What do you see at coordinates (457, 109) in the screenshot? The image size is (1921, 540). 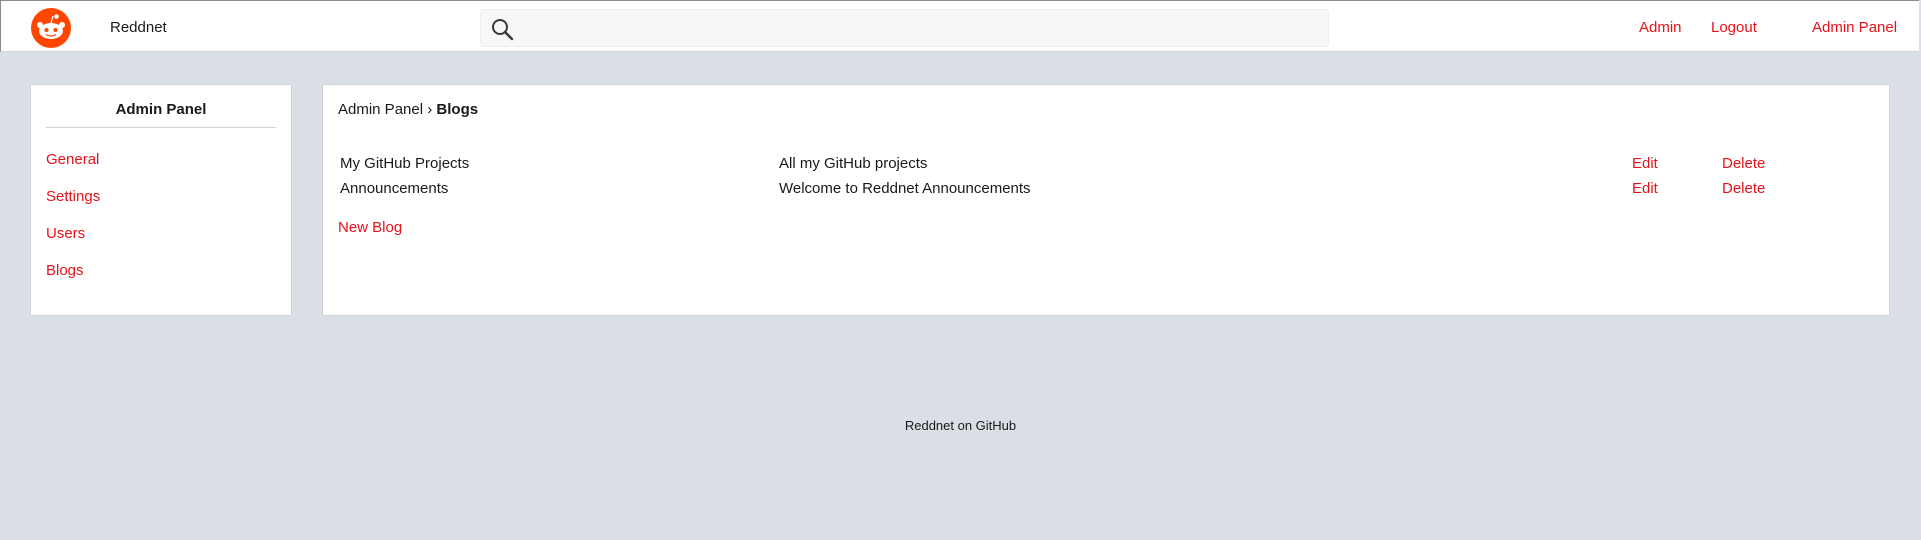 I see `breadcrumb-current: Blogs` at bounding box center [457, 109].